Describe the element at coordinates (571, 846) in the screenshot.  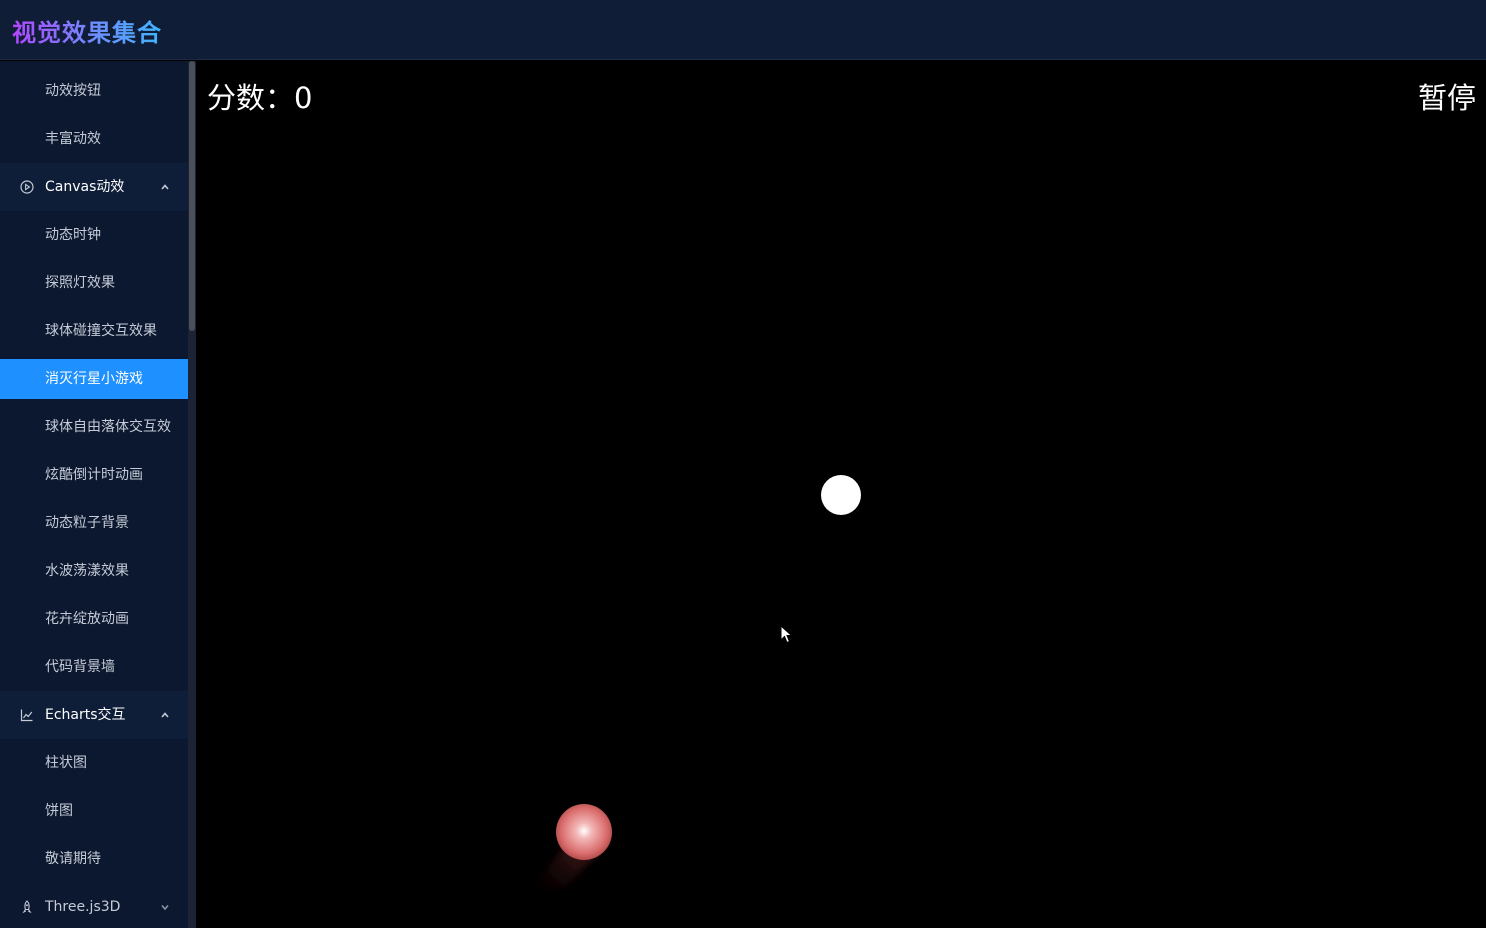
I see `player-ball` at that location.